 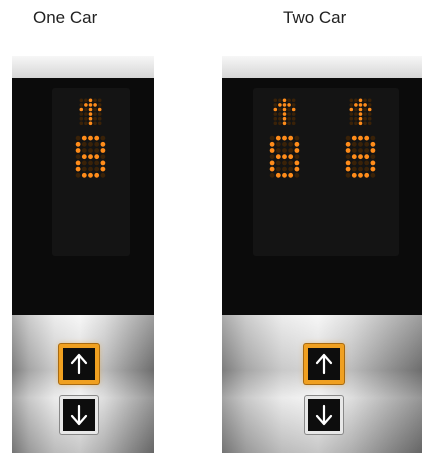 I want to click on display-window, so click(x=91, y=172).